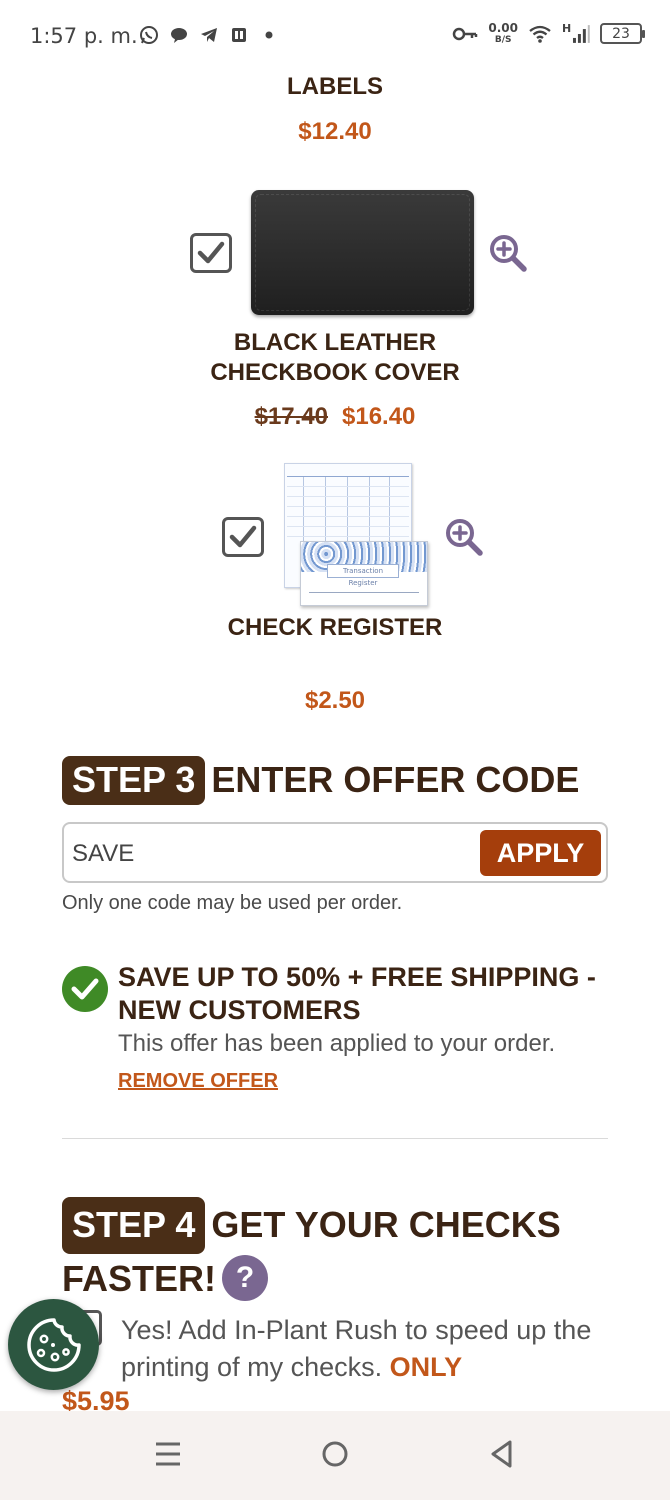 Image resolution: width=670 pixels, height=1500 pixels. Describe the element at coordinates (335, 358) in the screenshot. I see `leather-cover-title: BLACK LEATHER CHECKBOOK COVER` at that location.